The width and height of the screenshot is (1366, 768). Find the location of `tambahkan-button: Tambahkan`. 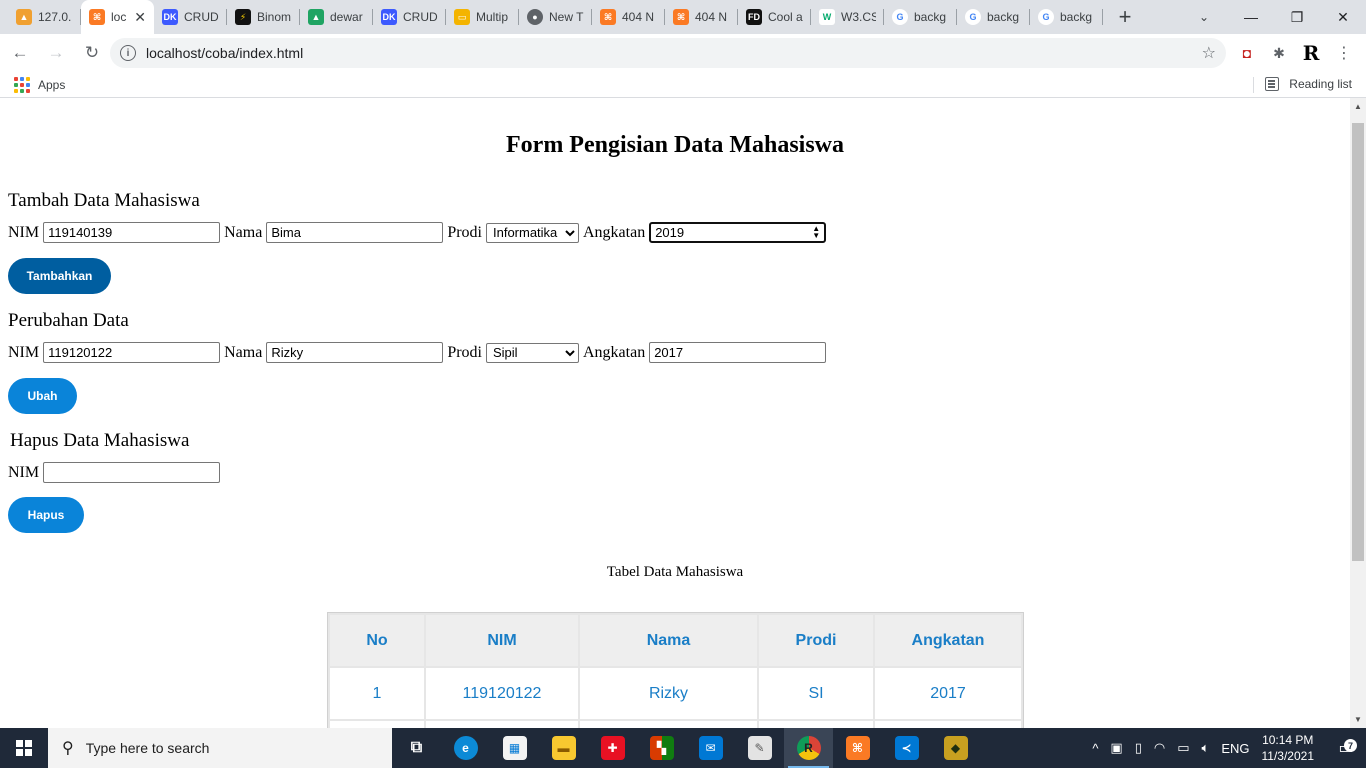

tambahkan-button: Tambahkan is located at coordinates (59, 276).